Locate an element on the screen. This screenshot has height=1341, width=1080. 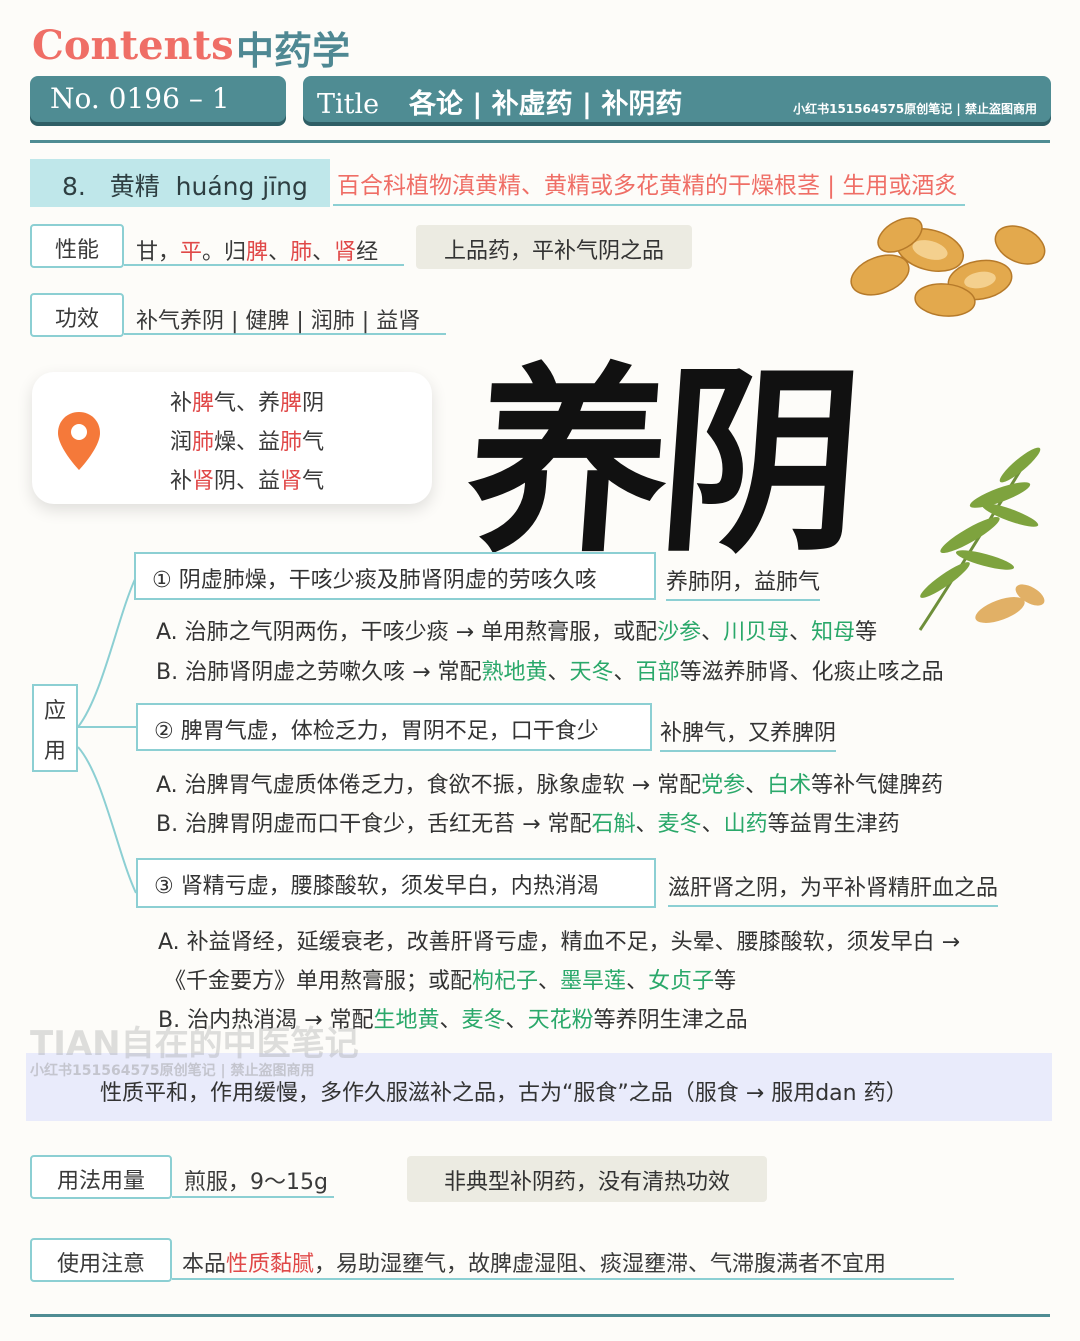
property-label: 性能 is located at coordinates (77, 246).